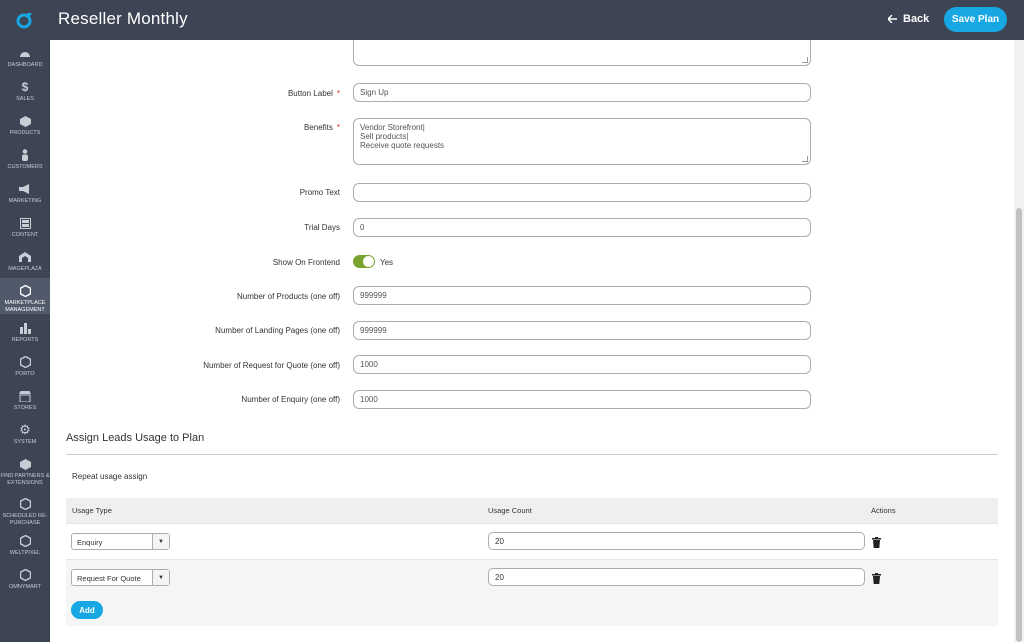  I want to click on sidebar-item-marketing: MARKETING, so click(25, 193).